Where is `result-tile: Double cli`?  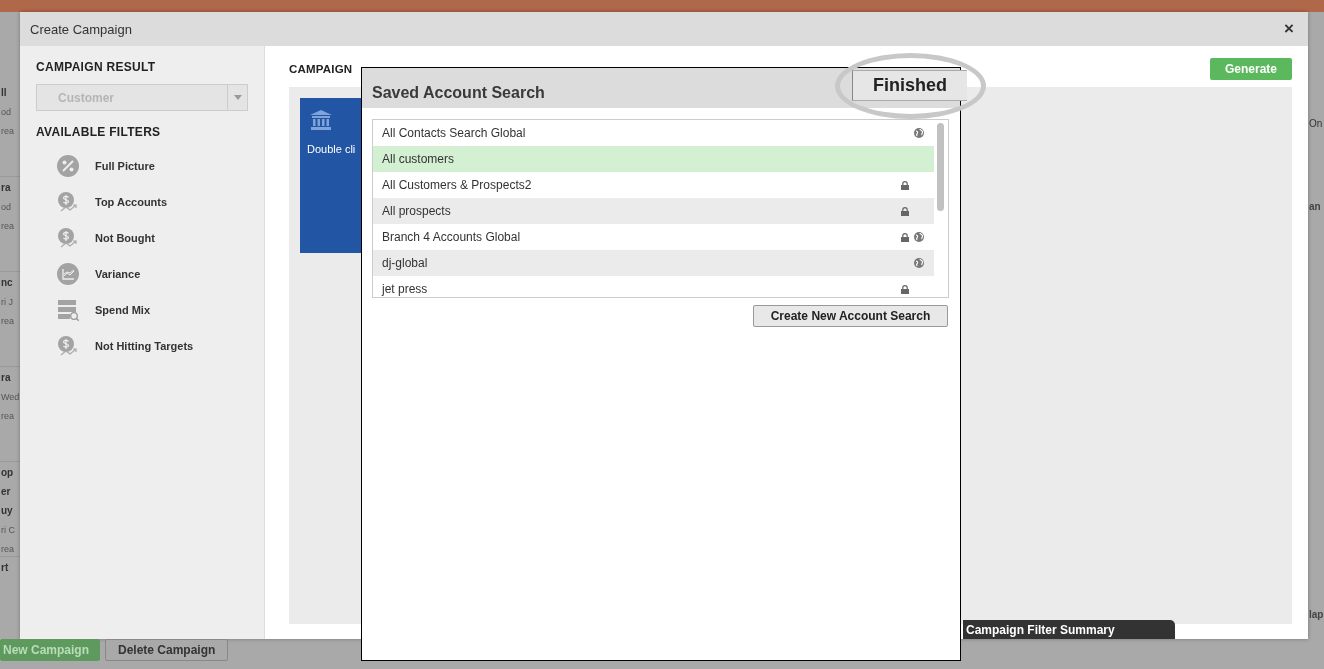
result-tile: Double cli is located at coordinates (331, 175).